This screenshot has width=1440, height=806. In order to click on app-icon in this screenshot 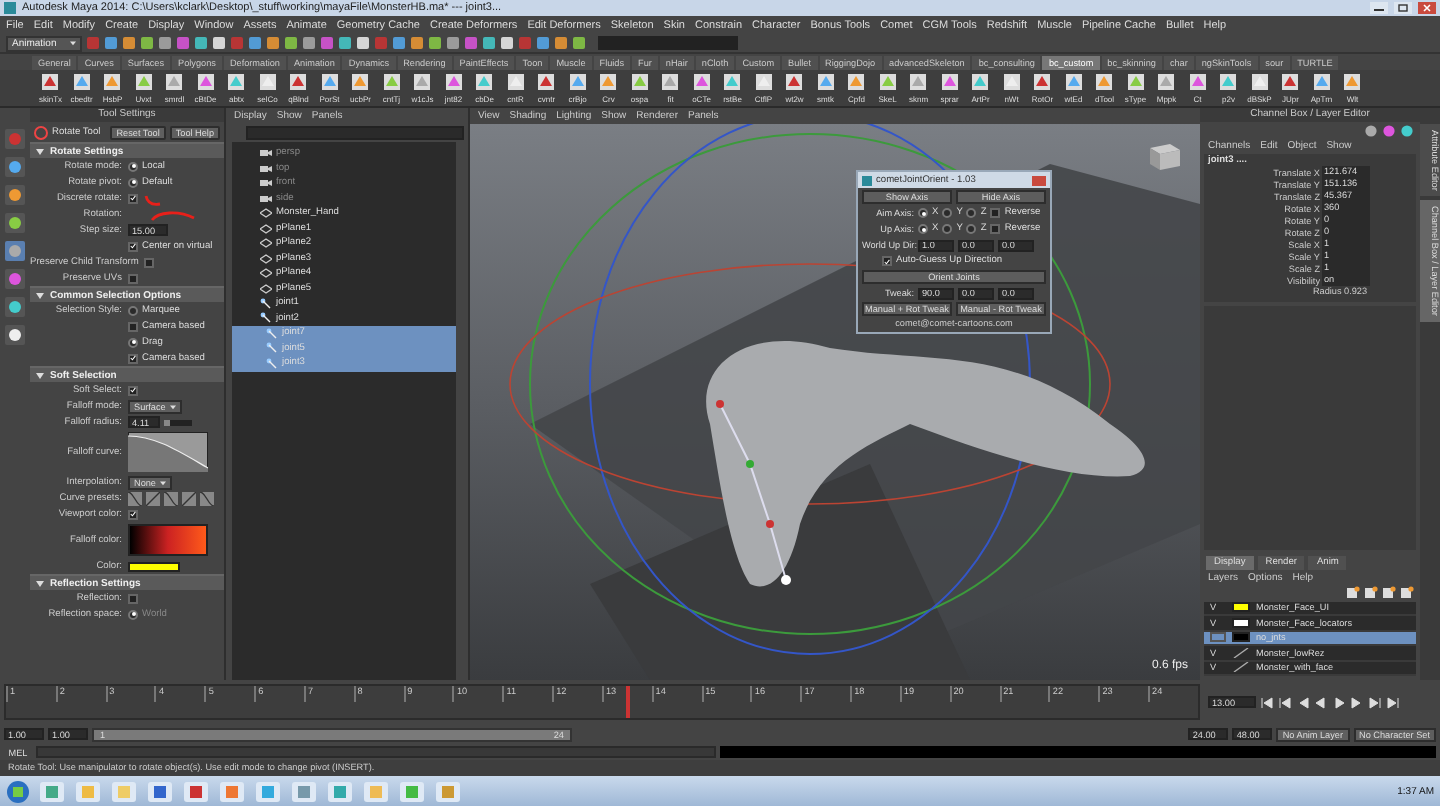, I will do `click(10, 8)`.